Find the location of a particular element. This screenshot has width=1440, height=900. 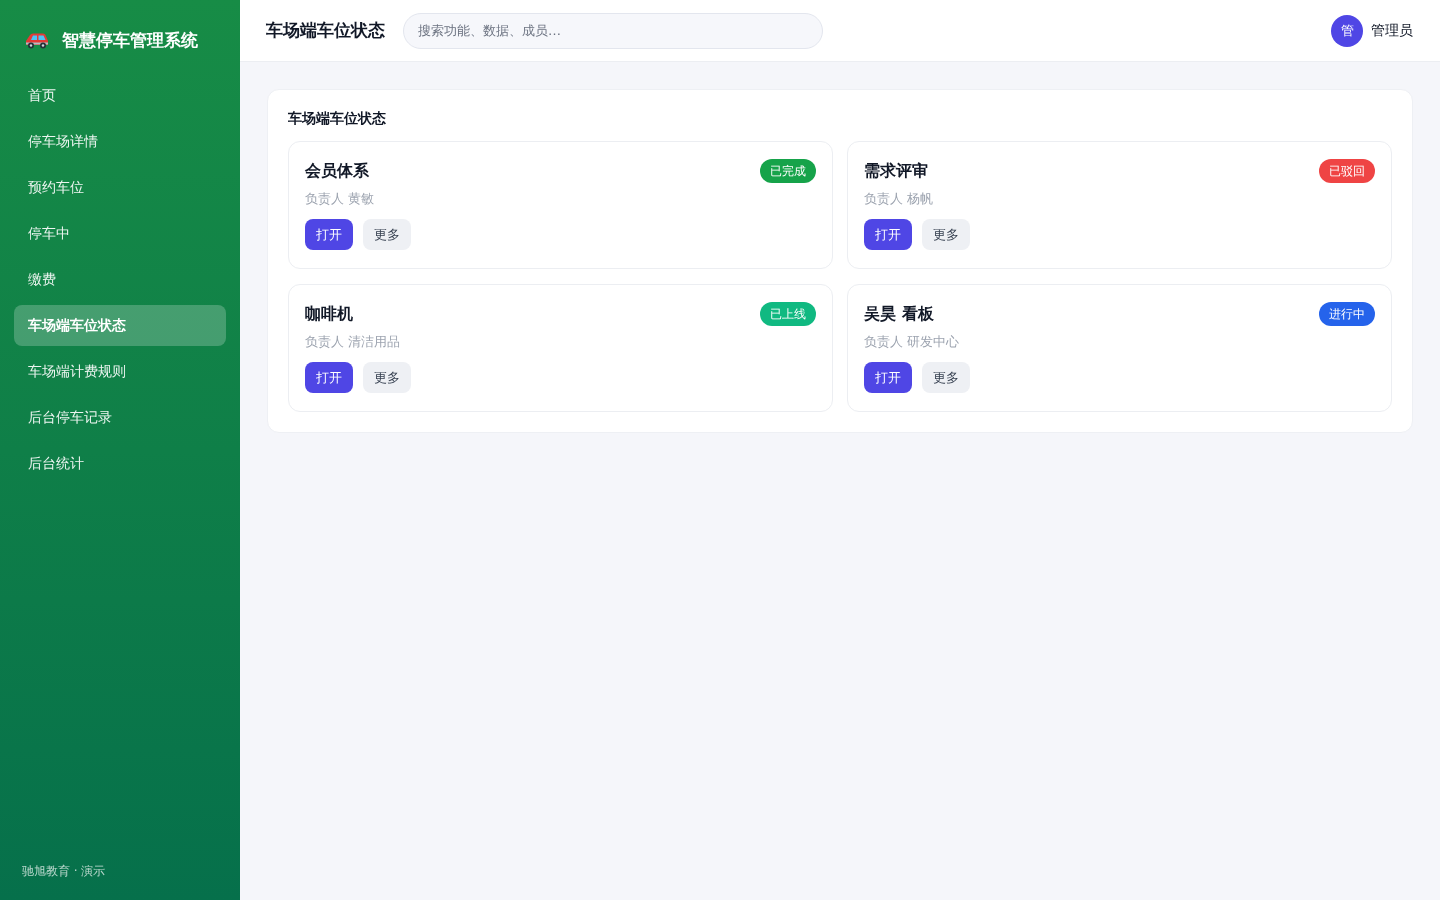

sidebar-item: 车场端计费规则 is located at coordinates (120, 371).